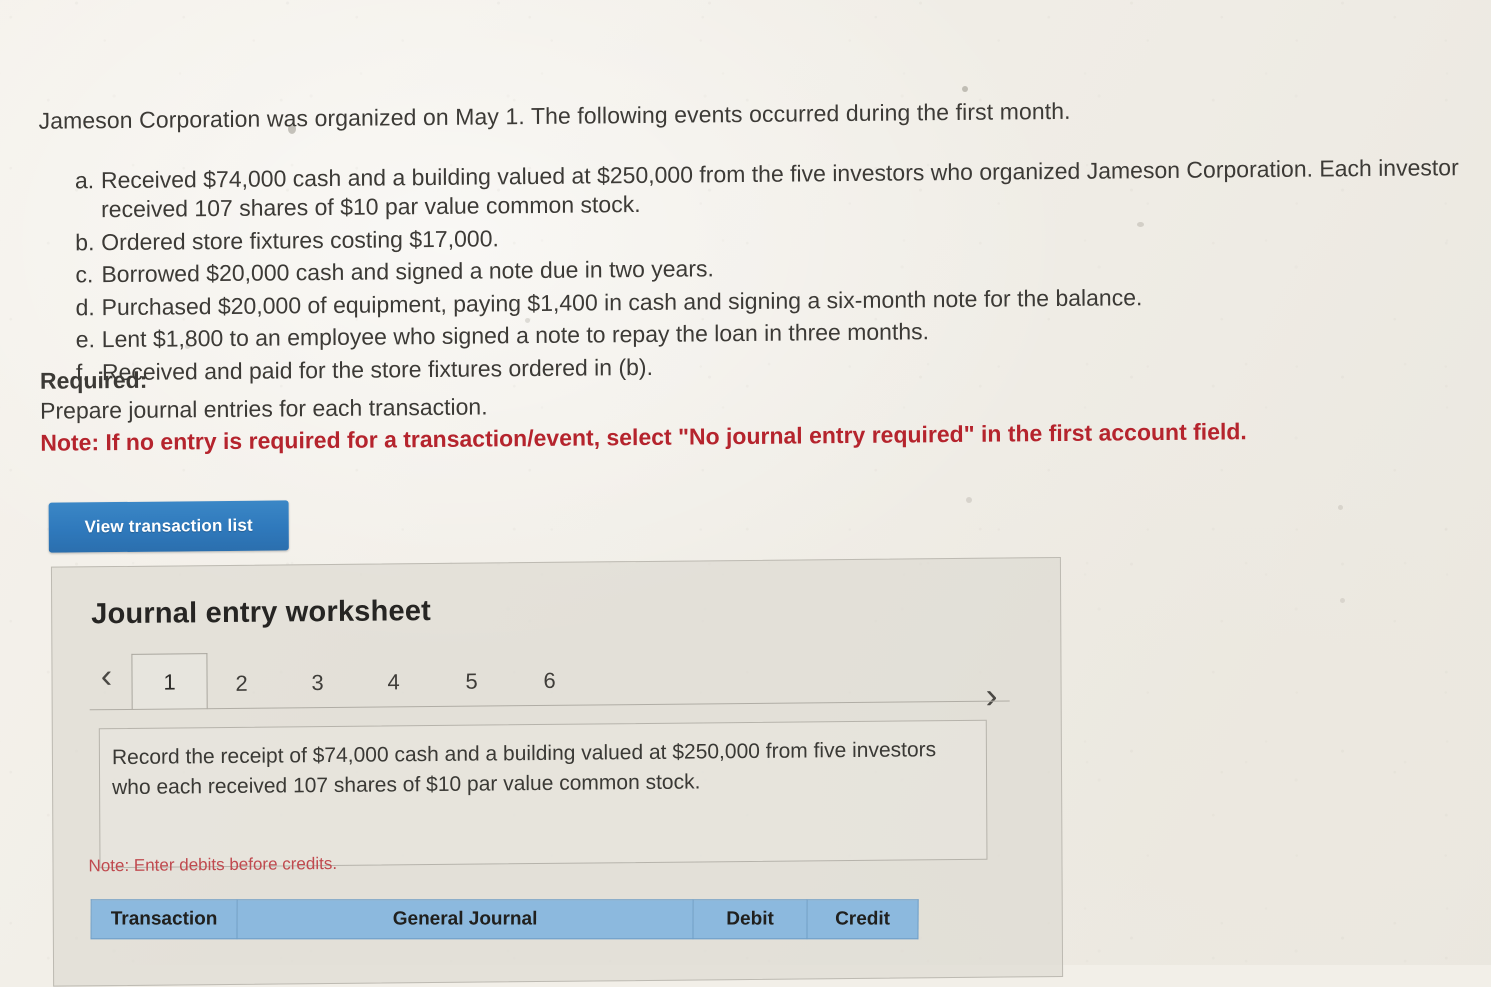 This screenshot has height=987, width=1491. I want to click on worksheet-tab-5-label: 5, so click(471, 682).